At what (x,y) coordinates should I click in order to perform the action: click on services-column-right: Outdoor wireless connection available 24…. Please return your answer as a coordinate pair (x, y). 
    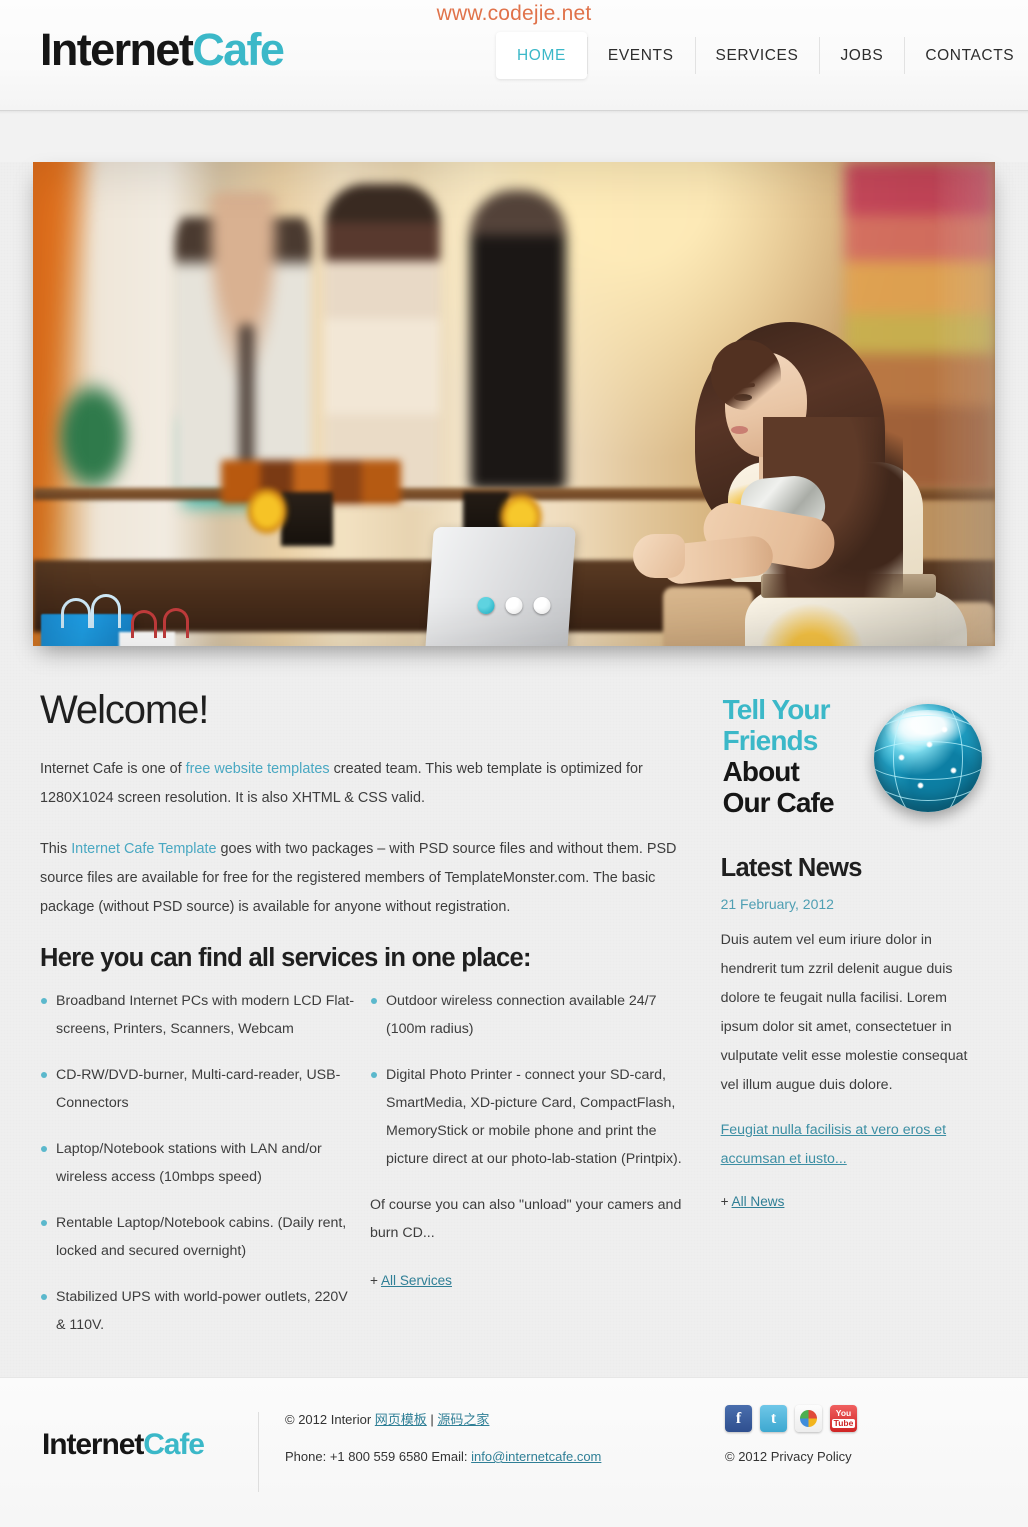
    Looking at the image, I should click on (528, 1172).